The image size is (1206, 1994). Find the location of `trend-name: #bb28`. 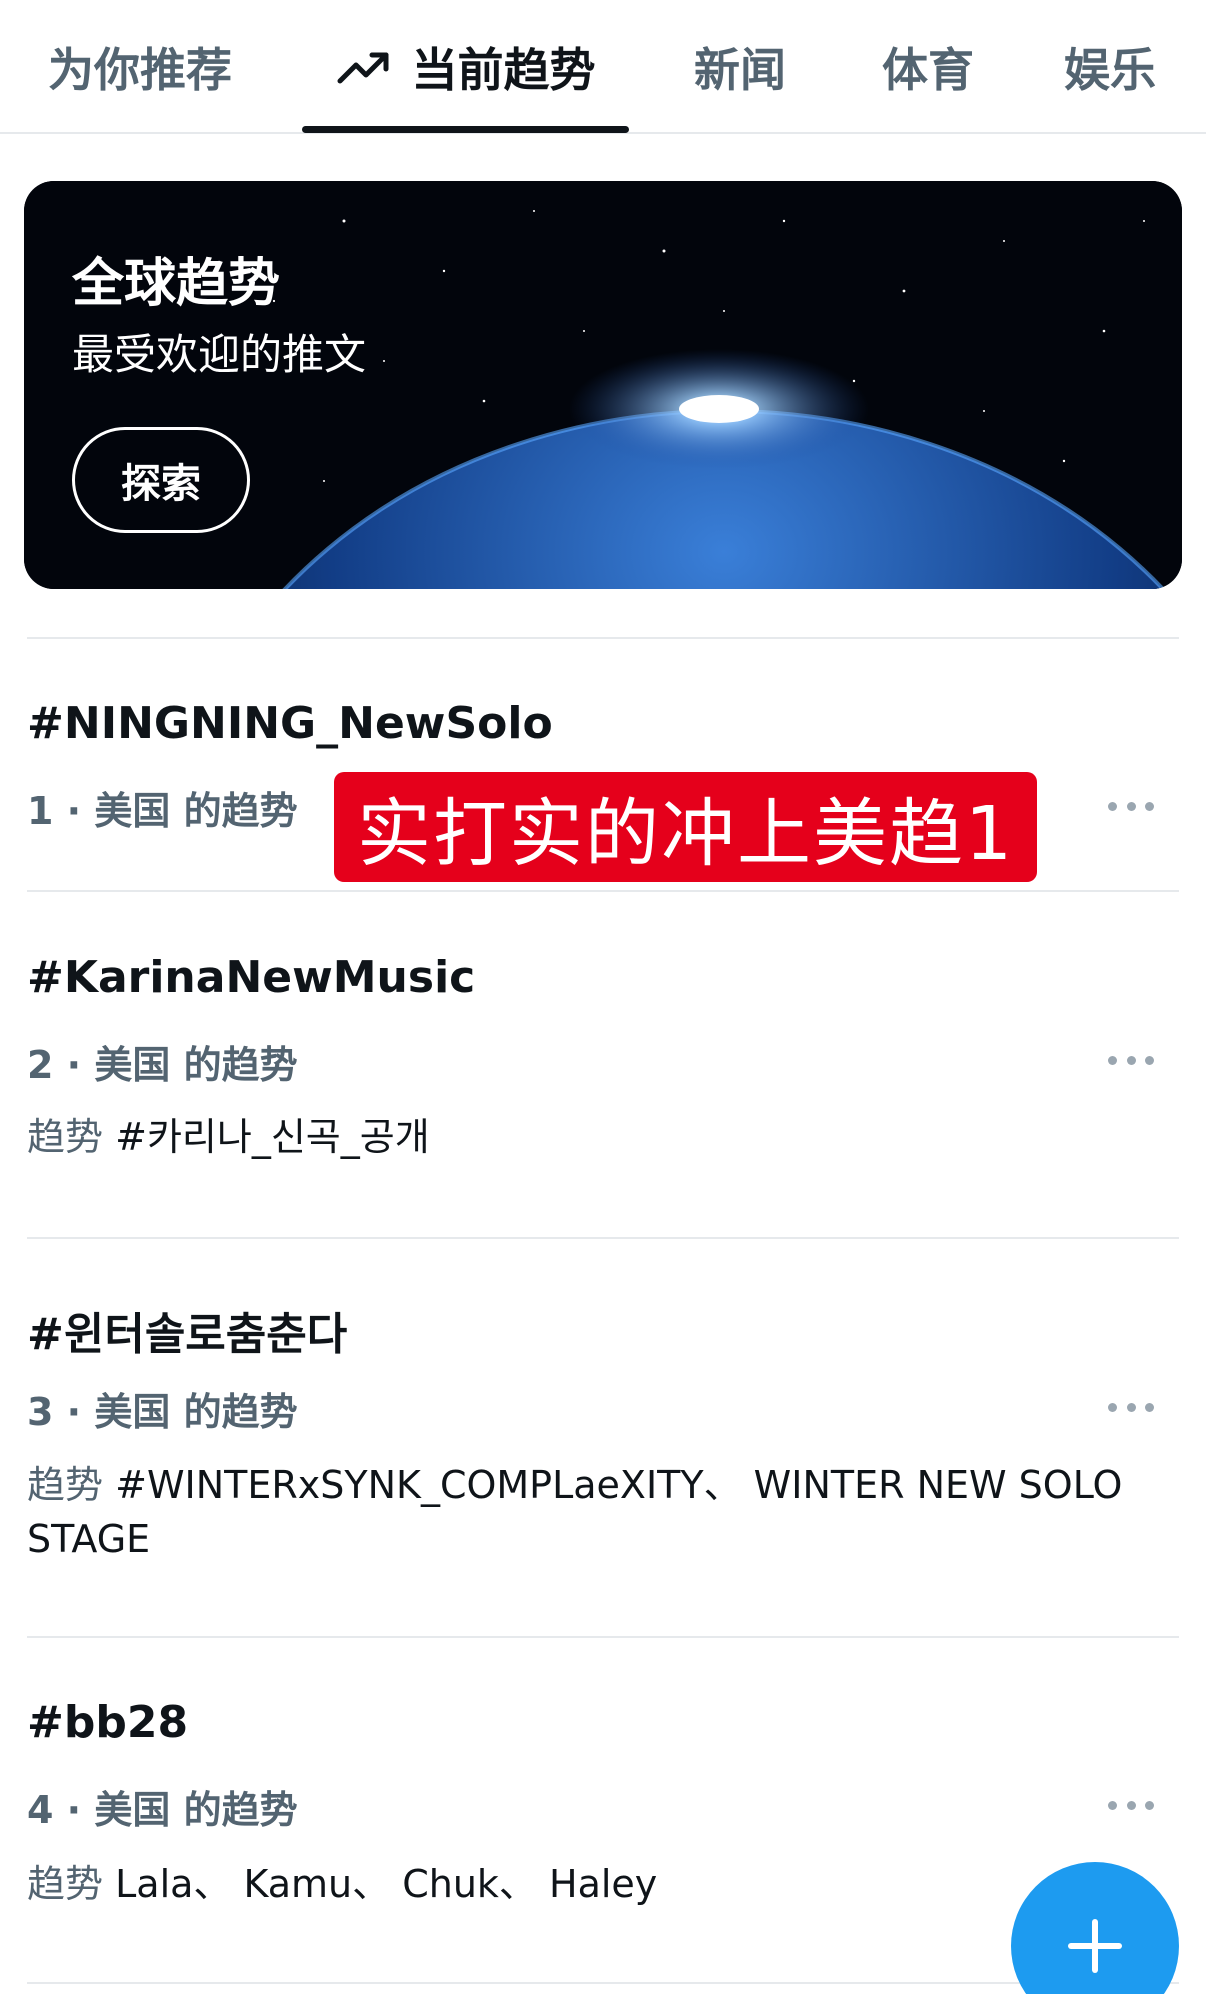

trend-name: #bb28 is located at coordinates (108, 1722).